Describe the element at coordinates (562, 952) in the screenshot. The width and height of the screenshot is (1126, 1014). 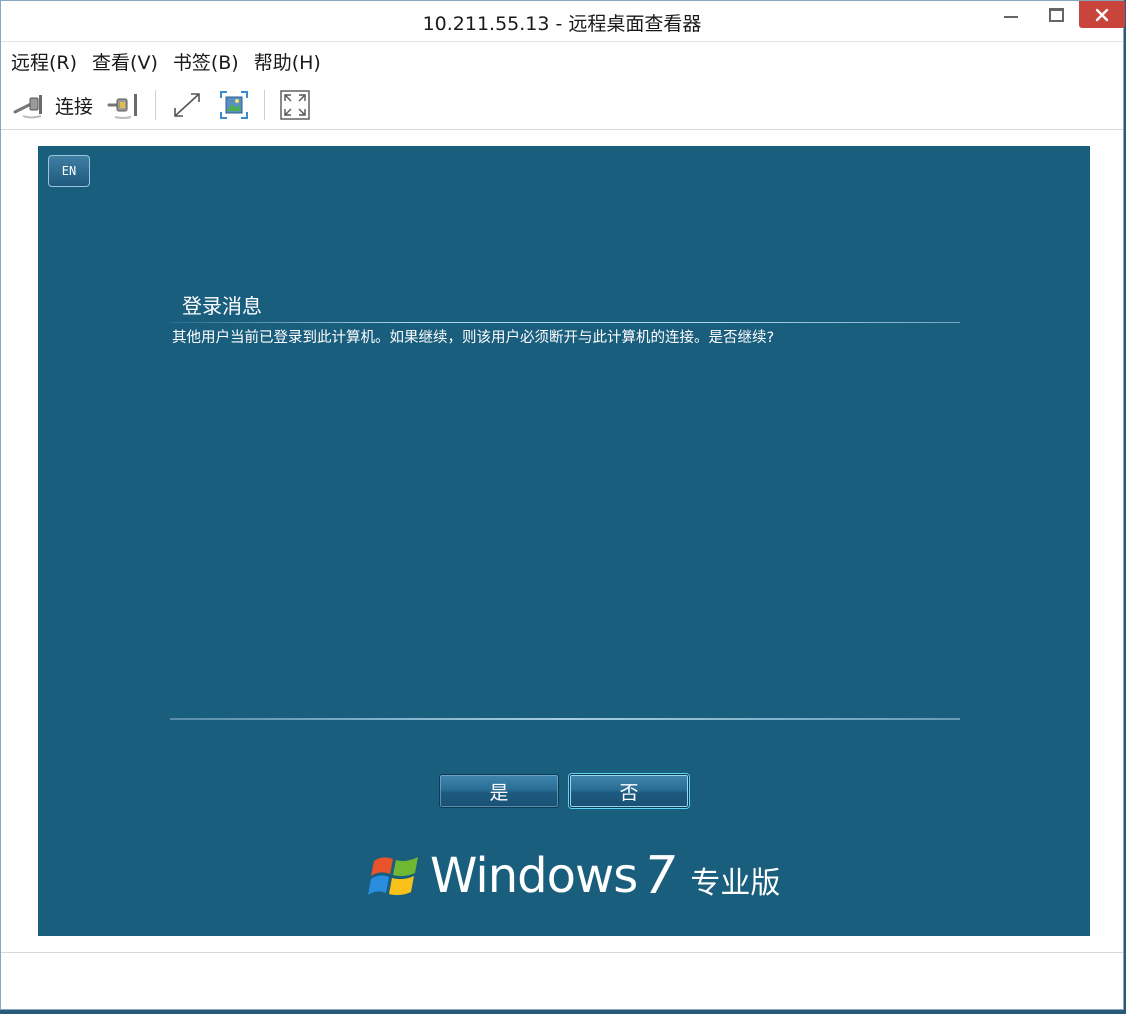
I see `status-bar-divider` at that location.